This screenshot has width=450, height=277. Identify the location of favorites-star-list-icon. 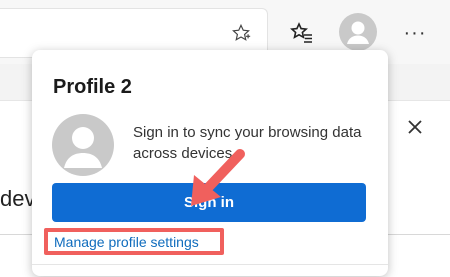
(302, 33).